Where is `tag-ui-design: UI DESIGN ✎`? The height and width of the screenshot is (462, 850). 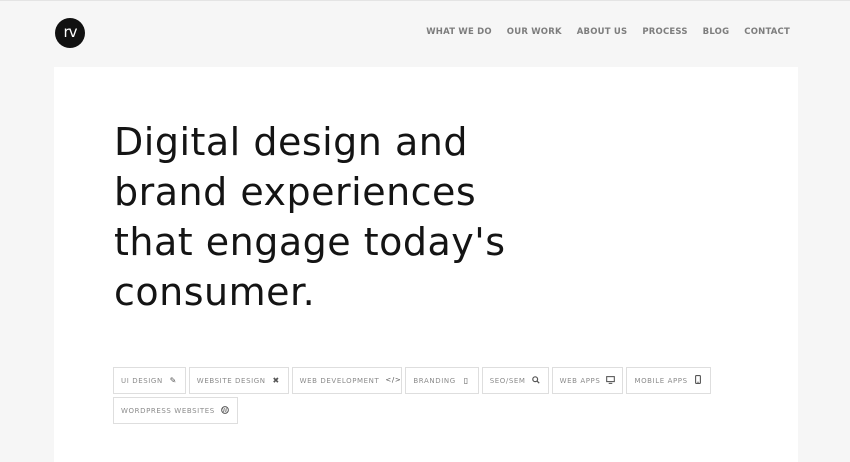 tag-ui-design: UI DESIGN ✎ is located at coordinates (149, 380).